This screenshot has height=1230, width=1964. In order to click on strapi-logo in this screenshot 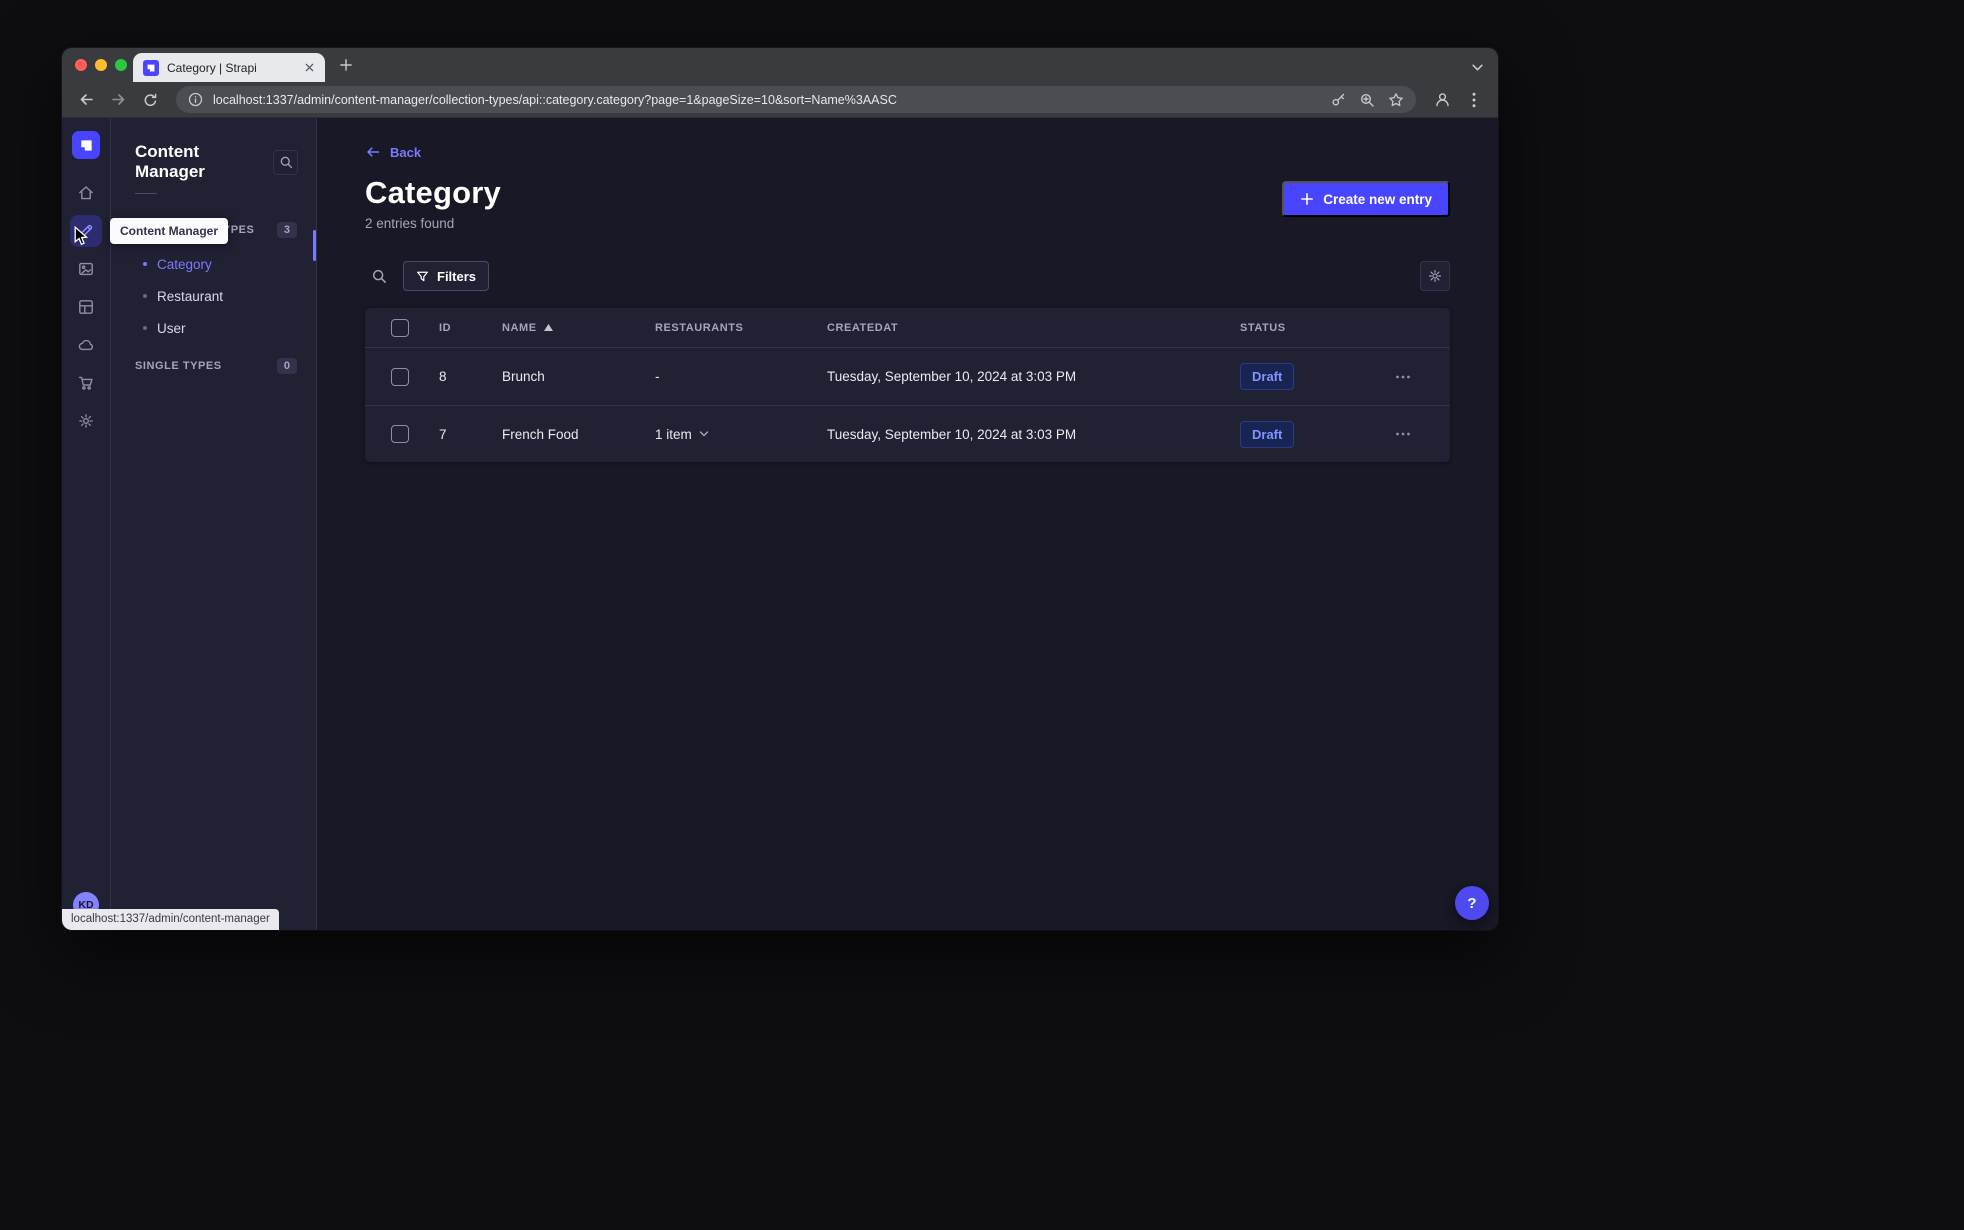, I will do `click(86, 145)`.